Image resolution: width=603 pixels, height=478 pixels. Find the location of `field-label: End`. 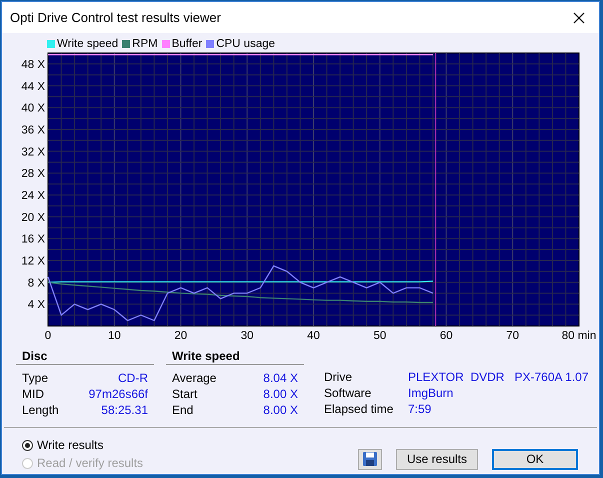

field-label: End is located at coordinates (183, 411).